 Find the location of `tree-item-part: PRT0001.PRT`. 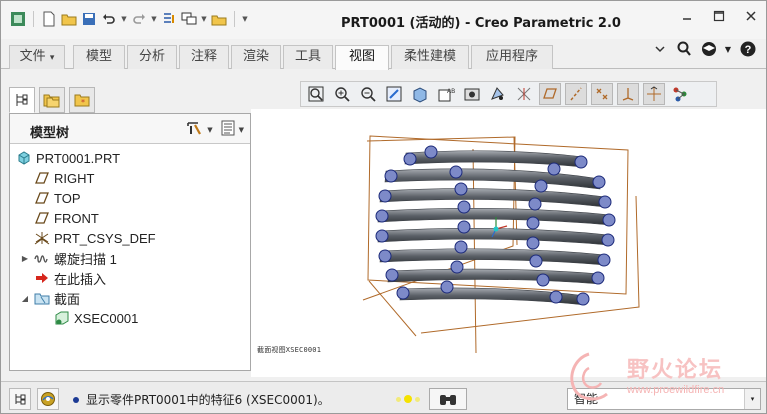

tree-item-part: PRT0001.PRT is located at coordinates (68, 158).